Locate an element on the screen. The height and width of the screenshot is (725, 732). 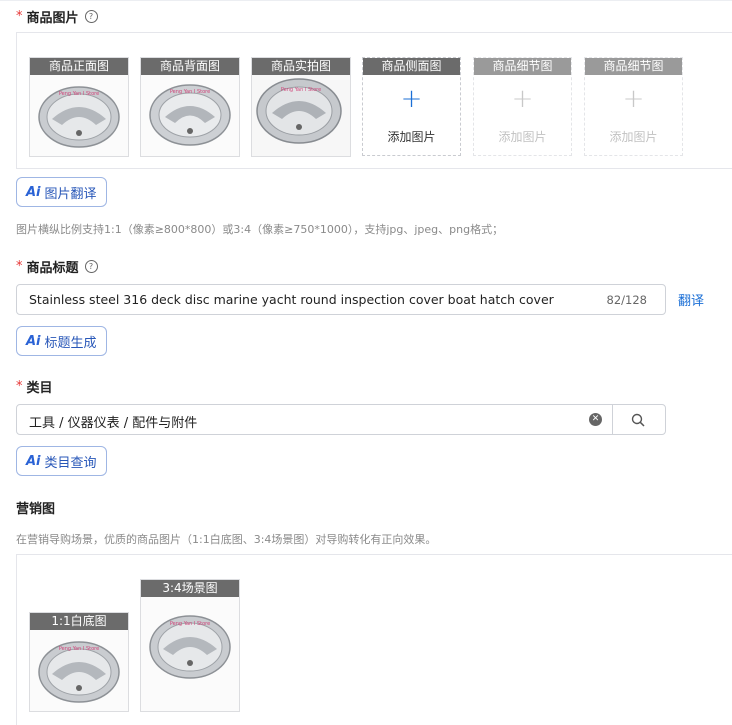
title-translate-link: 翻译 is located at coordinates (691, 299).